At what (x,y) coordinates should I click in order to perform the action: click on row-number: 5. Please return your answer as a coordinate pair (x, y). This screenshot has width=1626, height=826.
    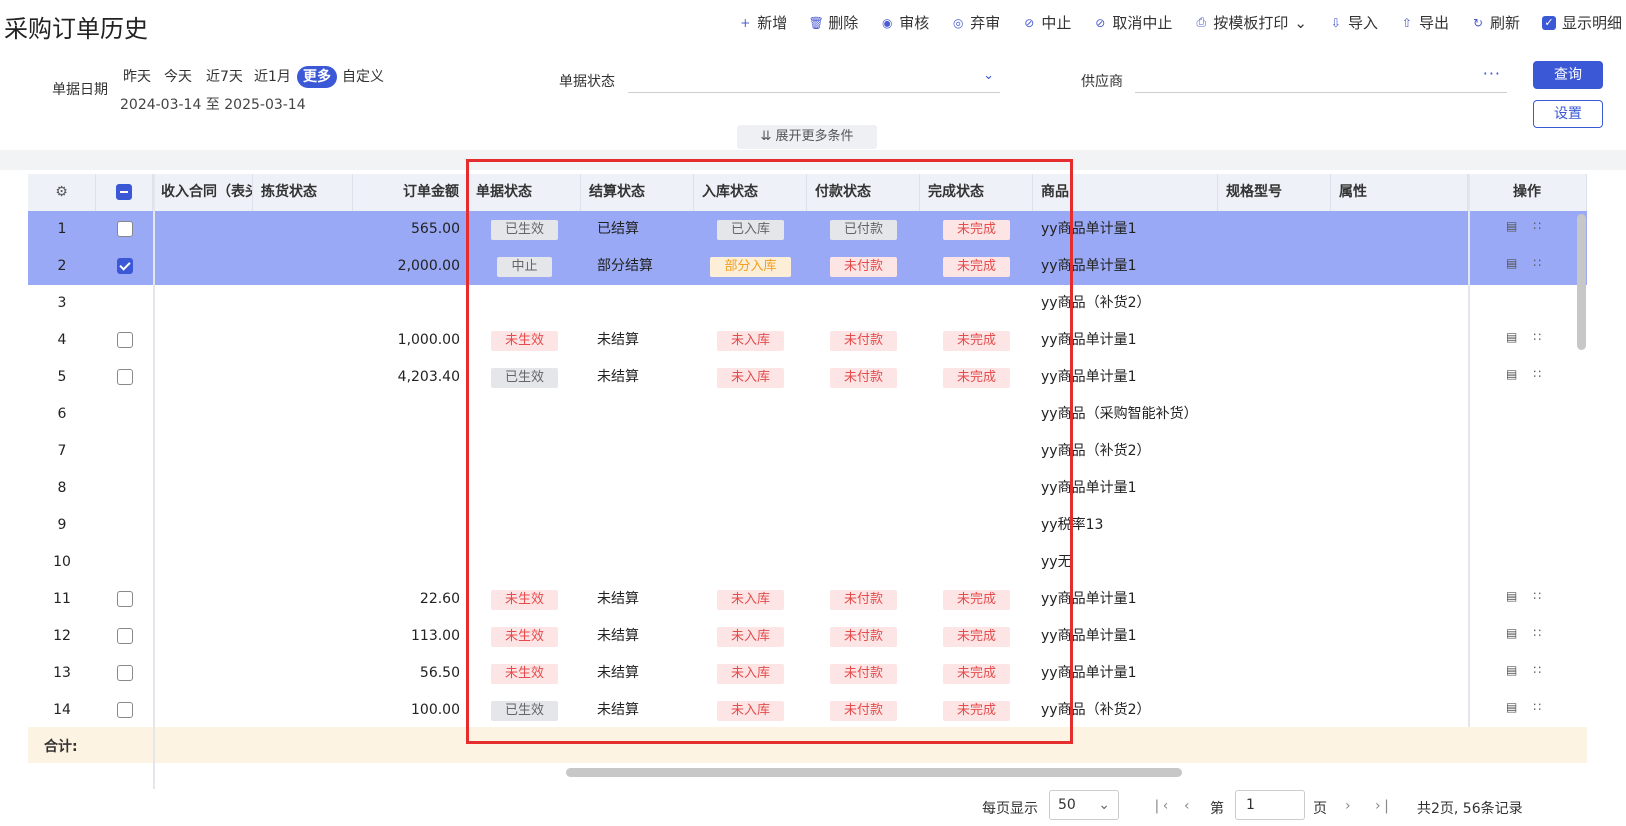
    Looking at the image, I should click on (62, 377).